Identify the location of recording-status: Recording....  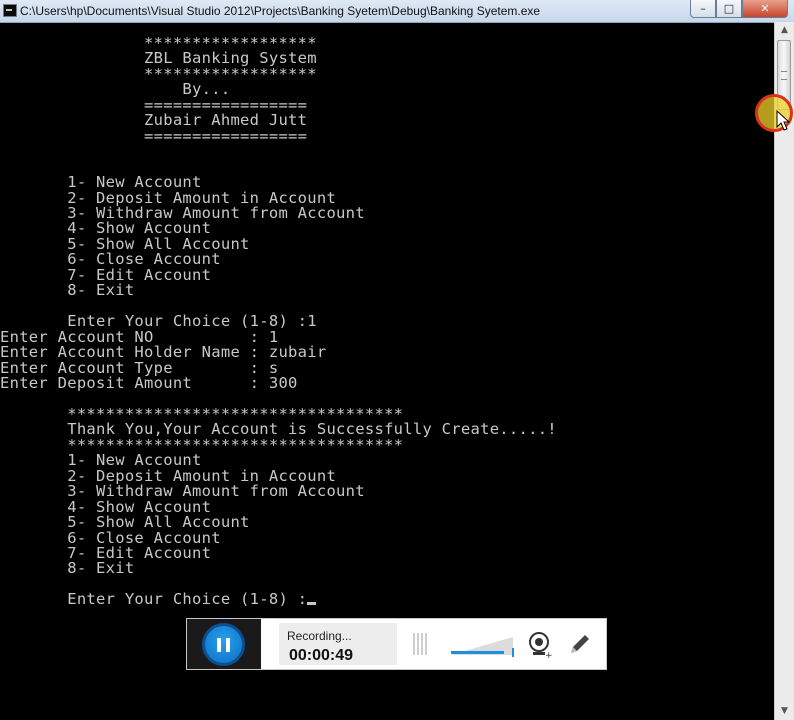
(319, 636).